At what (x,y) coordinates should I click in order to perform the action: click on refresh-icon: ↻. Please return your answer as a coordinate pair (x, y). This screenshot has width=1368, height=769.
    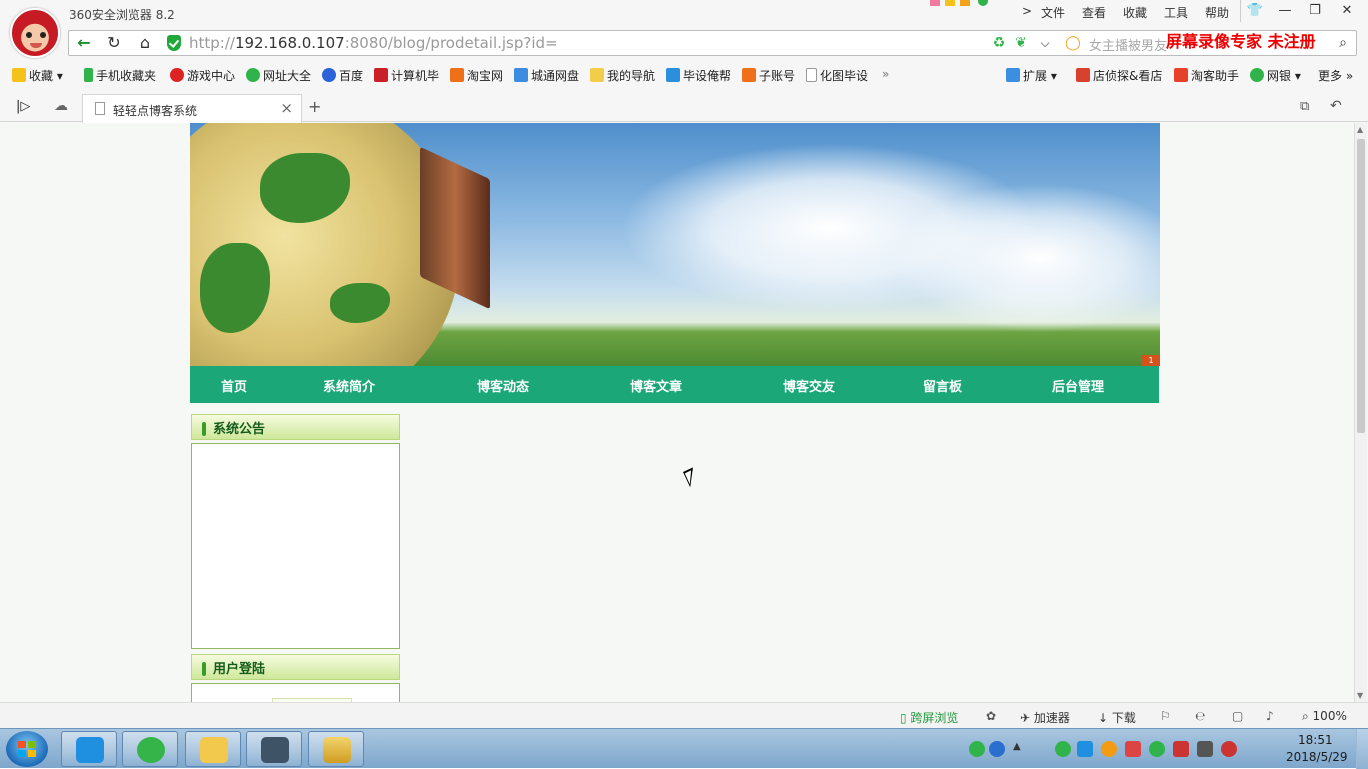
    Looking at the image, I should click on (114, 43).